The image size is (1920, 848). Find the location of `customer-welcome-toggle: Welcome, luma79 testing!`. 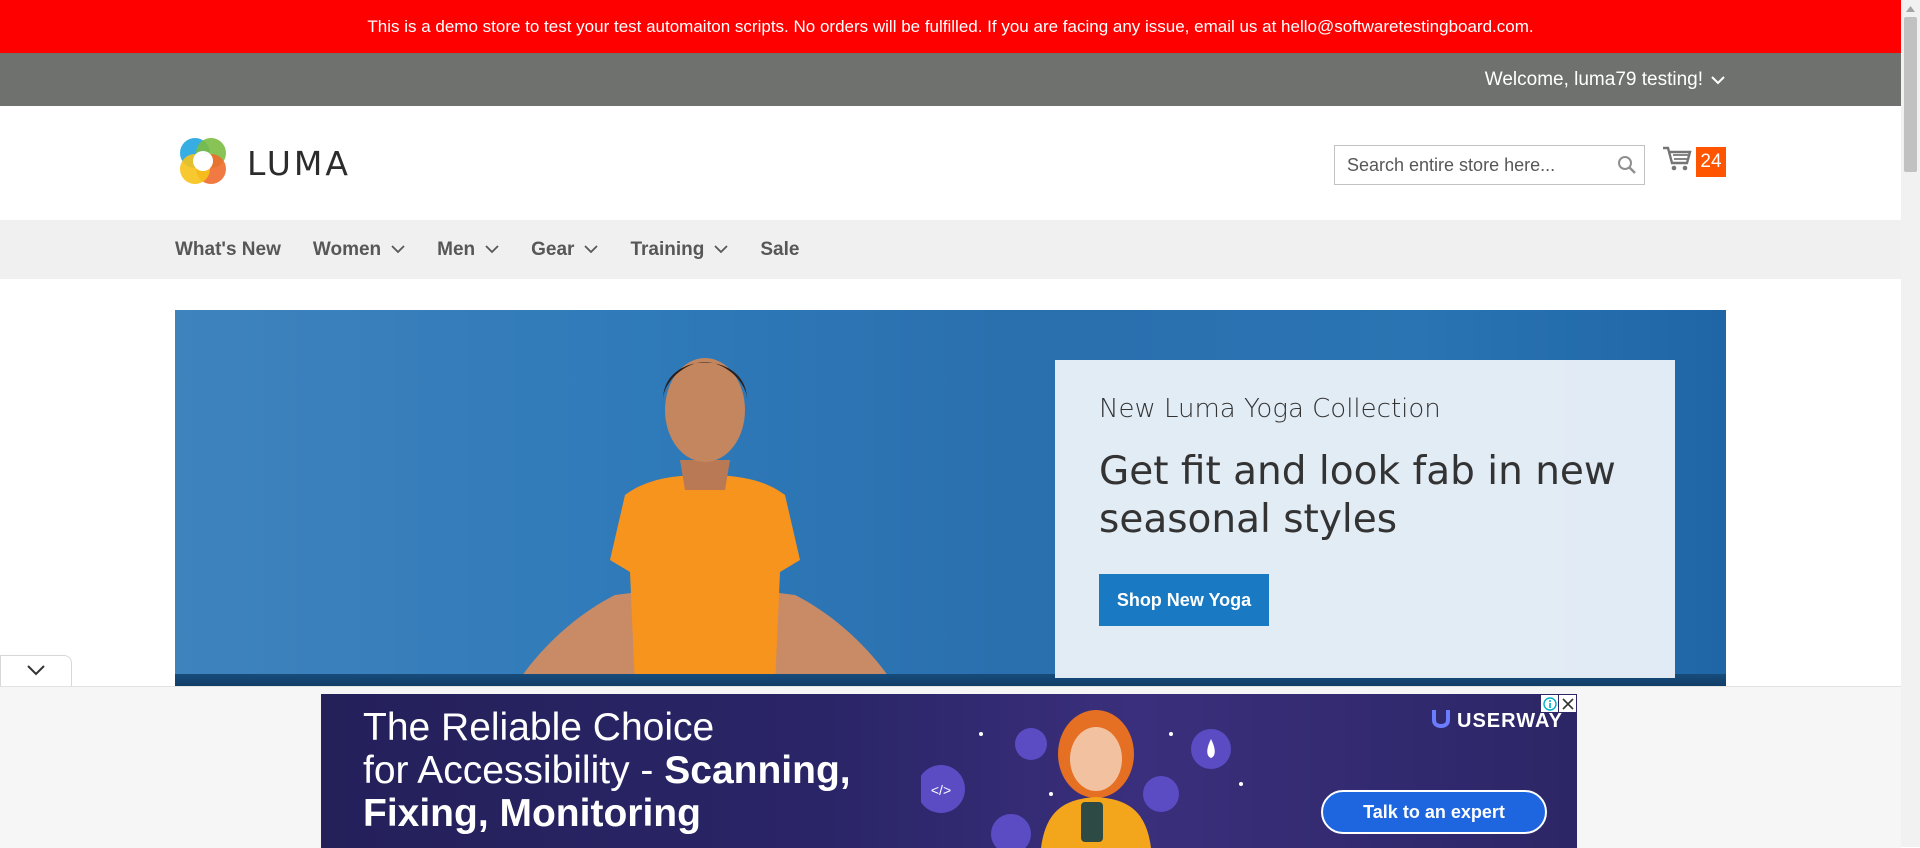

customer-welcome-toggle: Welcome, luma79 testing! is located at coordinates (1605, 79).